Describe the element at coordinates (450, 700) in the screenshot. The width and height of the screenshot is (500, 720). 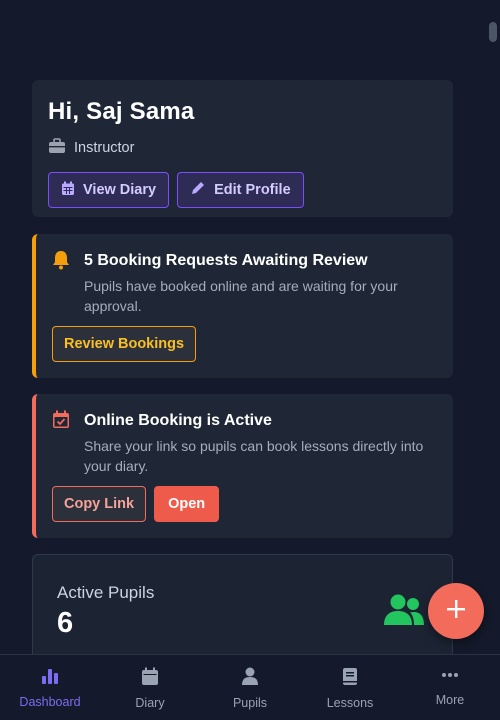
I see `nav-label-more: More` at that location.